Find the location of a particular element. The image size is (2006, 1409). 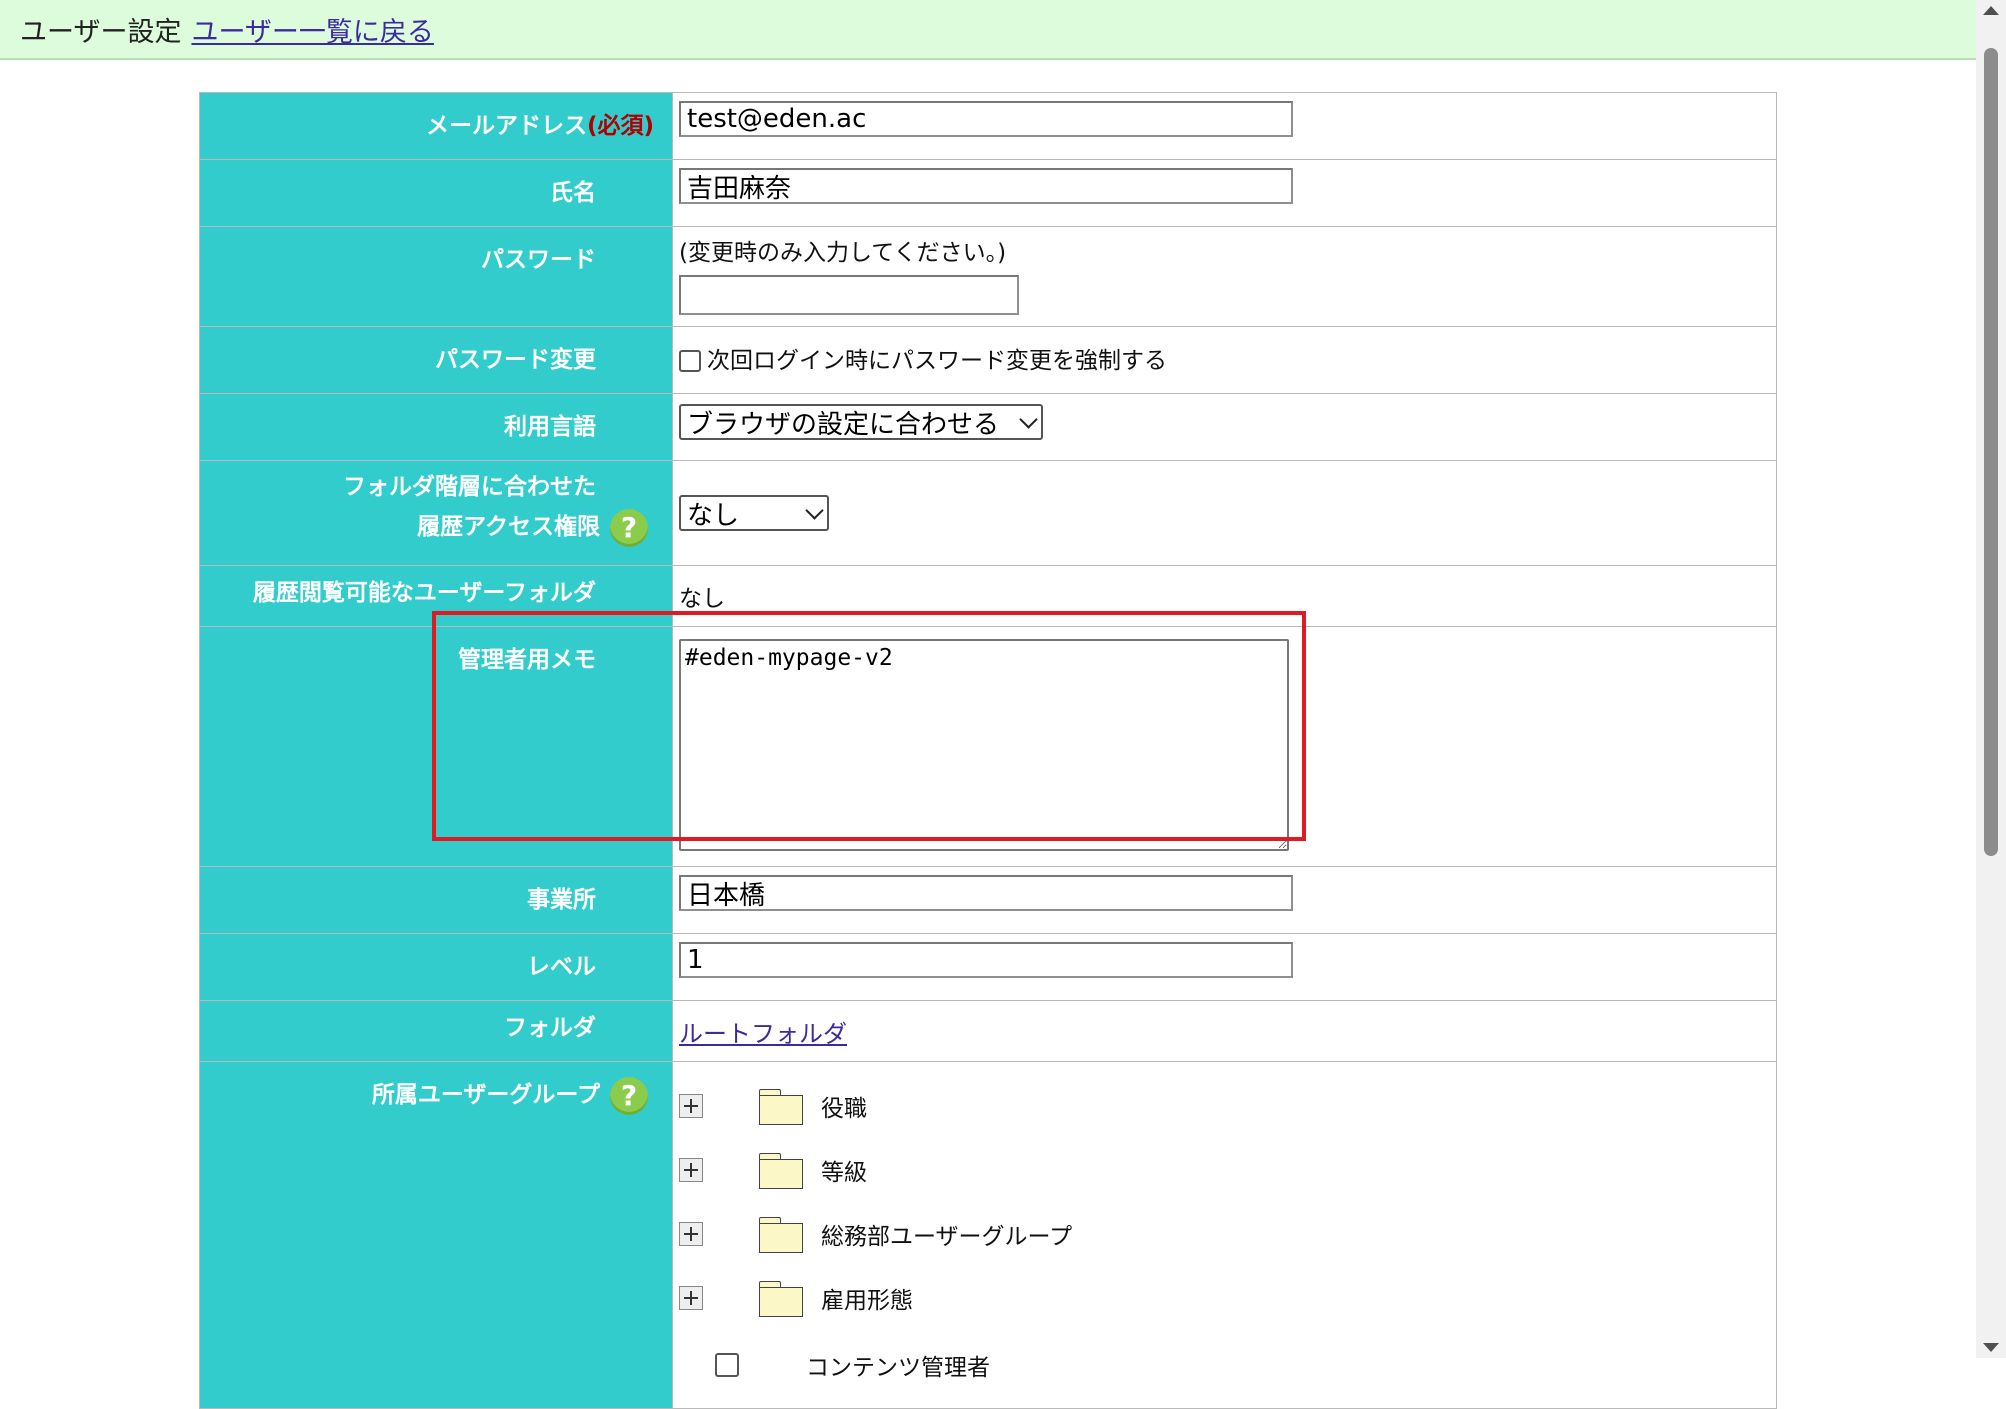

back-to-user-list-link: ユーザー一覧に戻る is located at coordinates (312, 29).